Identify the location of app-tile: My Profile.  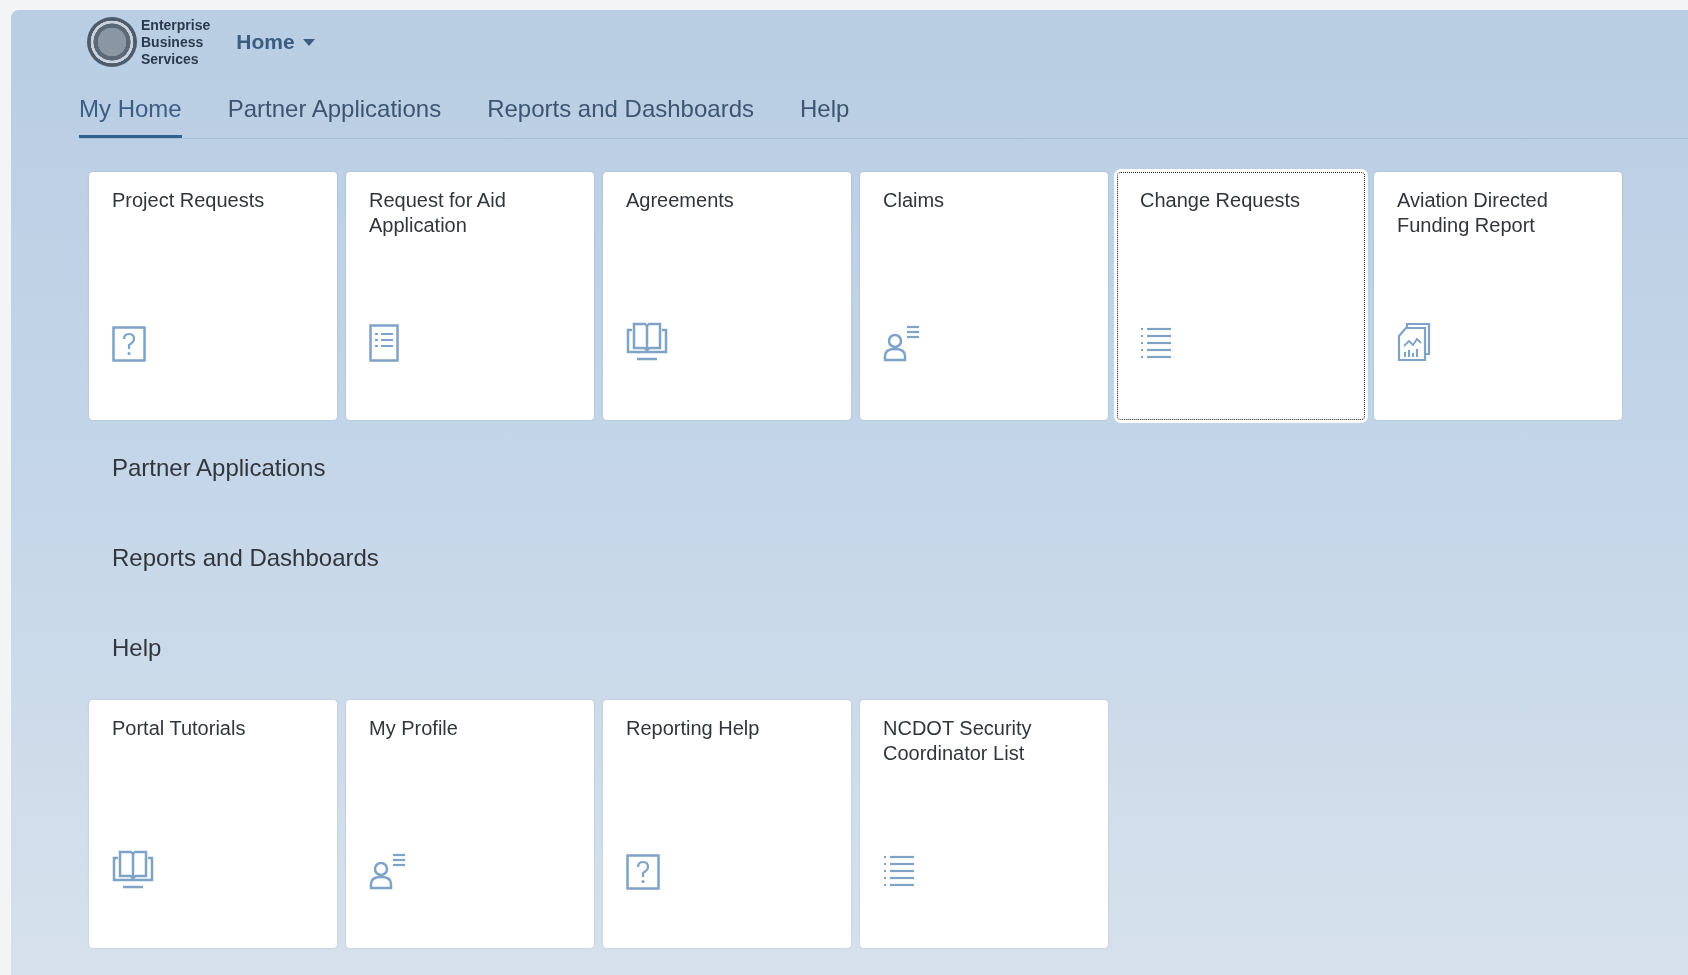
(470, 824).